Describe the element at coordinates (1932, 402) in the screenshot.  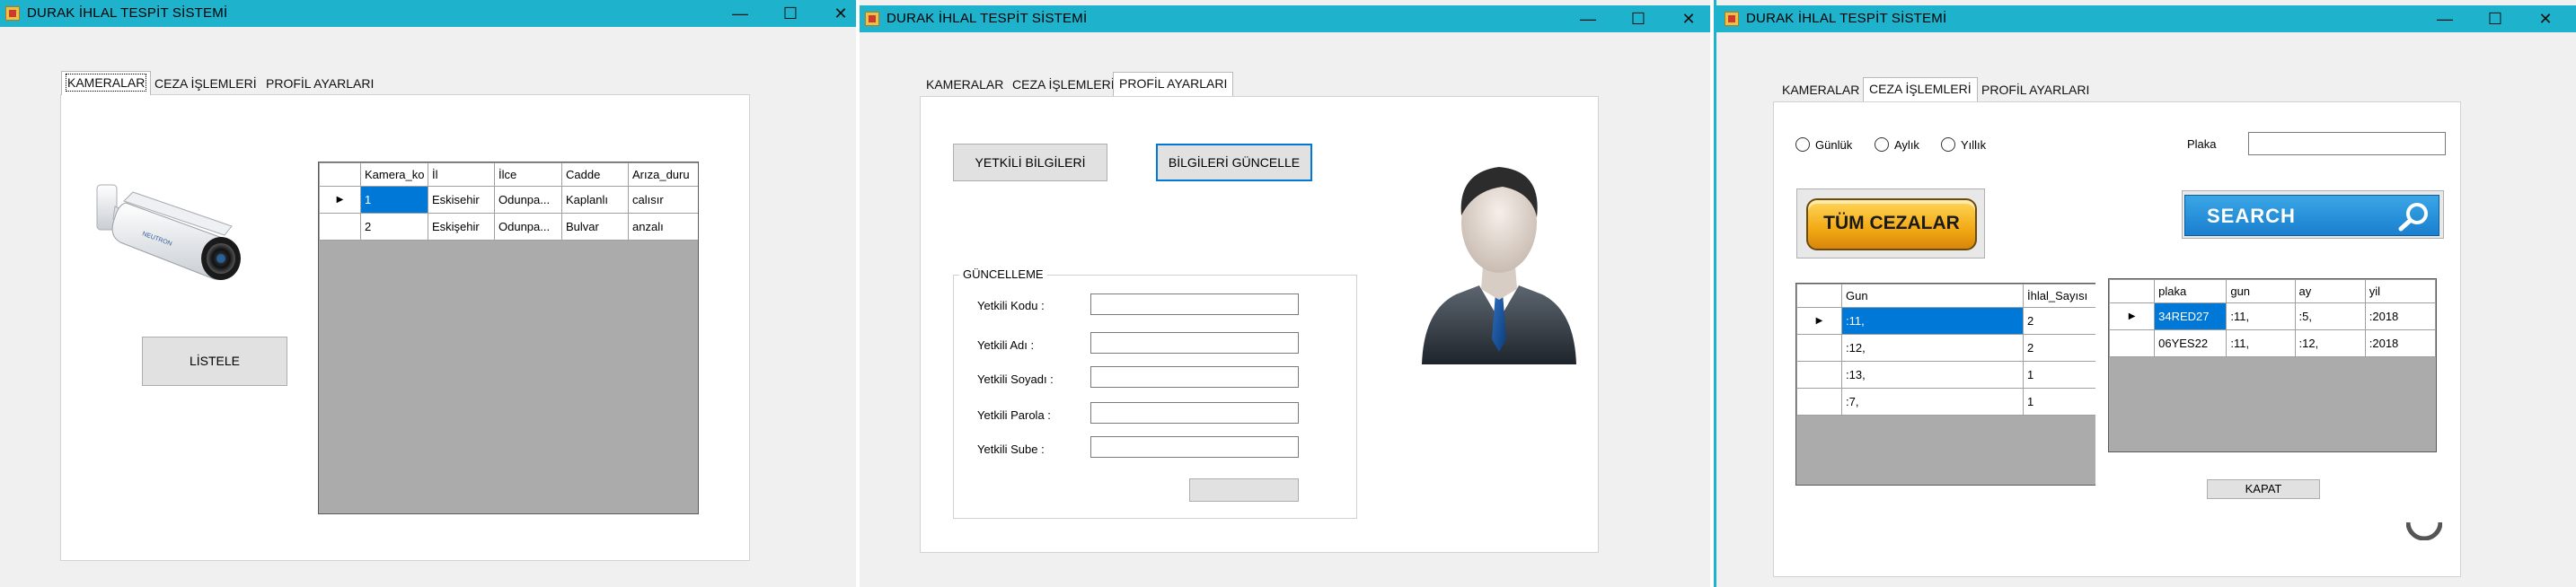
I see `table-cell: :7,` at that location.